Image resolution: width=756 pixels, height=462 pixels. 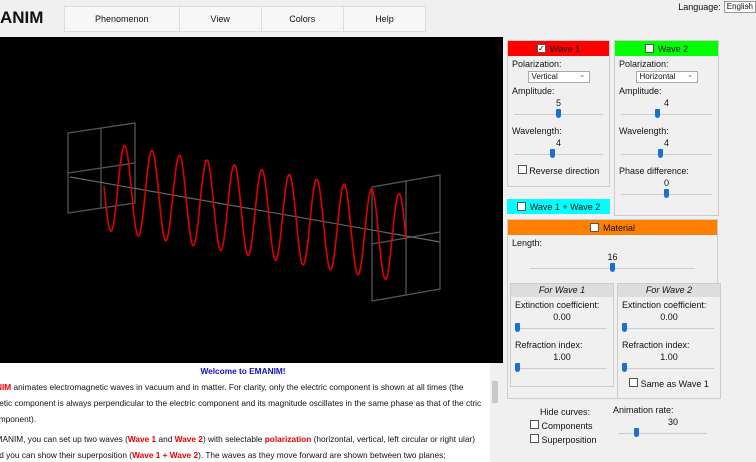 I want to click on wave1-extinction-label: Extinction coefficient:, so click(x=557, y=305).